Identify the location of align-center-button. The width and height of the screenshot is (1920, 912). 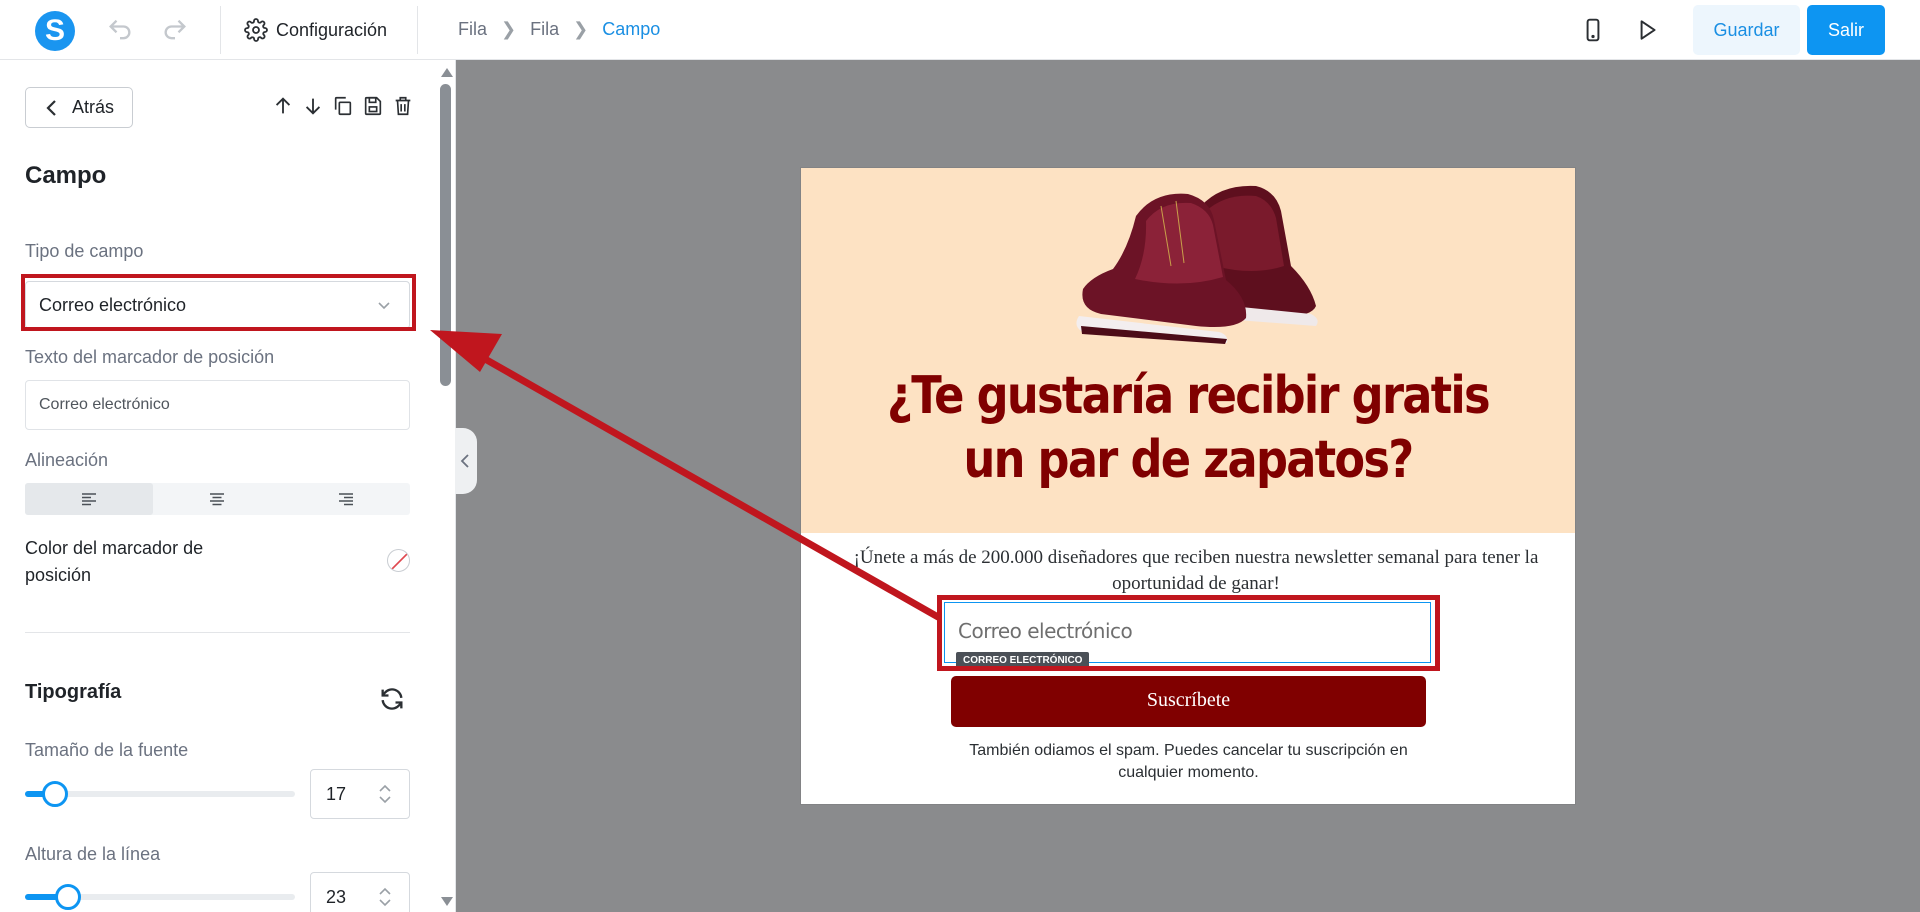
(217, 499).